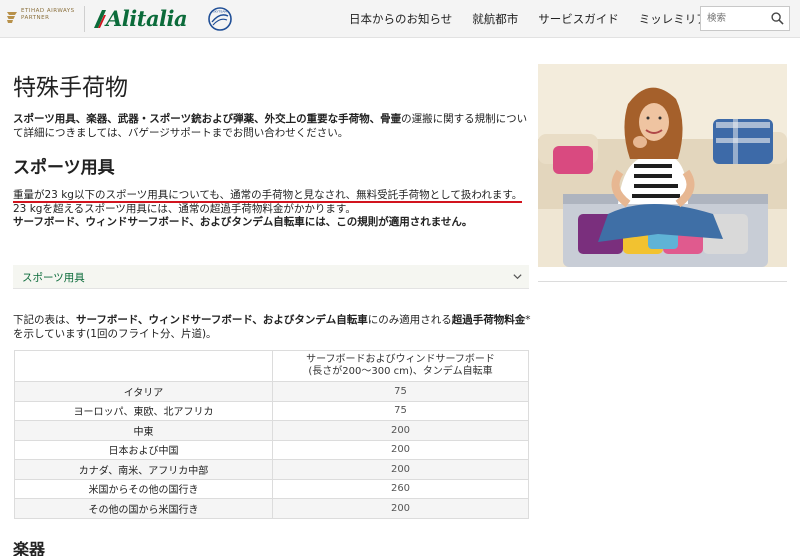 The width and height of the screenshot is (800, 556). What do you see at coordinates (29, 548) in the screenshot?
I see `instruments-heading: 楽器` at bounding box center [29, 548].